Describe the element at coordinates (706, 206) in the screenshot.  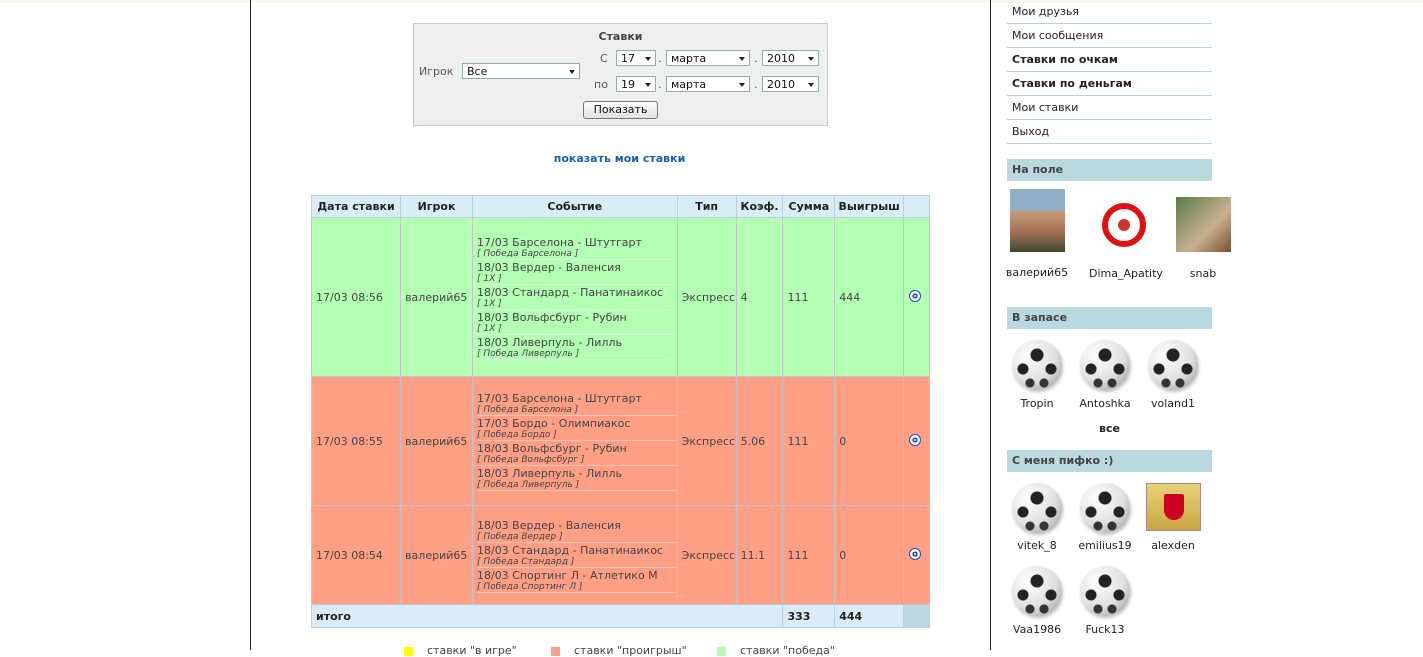
I see `column-header: Тип` at that location.